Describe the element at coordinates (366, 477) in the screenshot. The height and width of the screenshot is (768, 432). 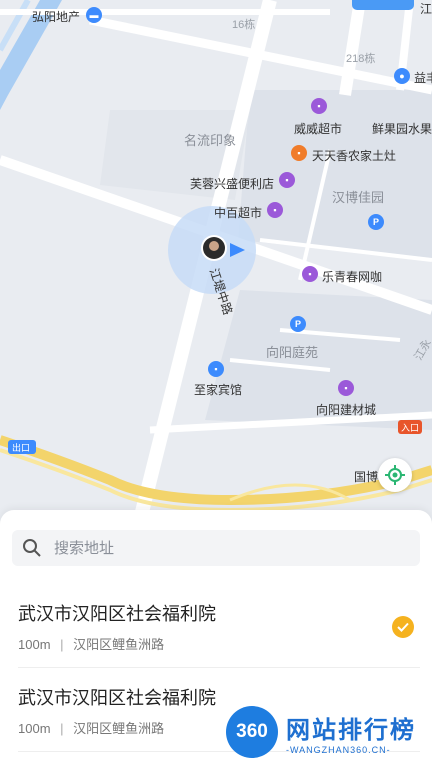
I see `label-guobo: 国博` at that location.